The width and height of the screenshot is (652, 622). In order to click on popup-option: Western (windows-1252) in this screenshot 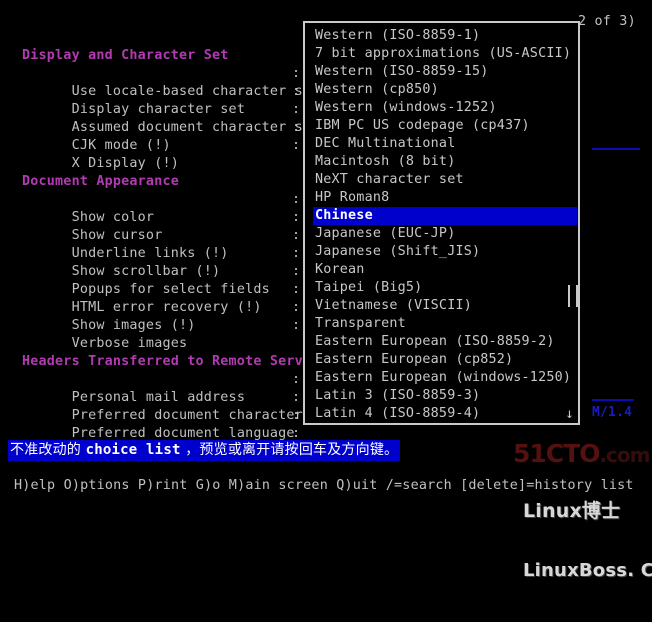, I will do `click(445, 108)`.